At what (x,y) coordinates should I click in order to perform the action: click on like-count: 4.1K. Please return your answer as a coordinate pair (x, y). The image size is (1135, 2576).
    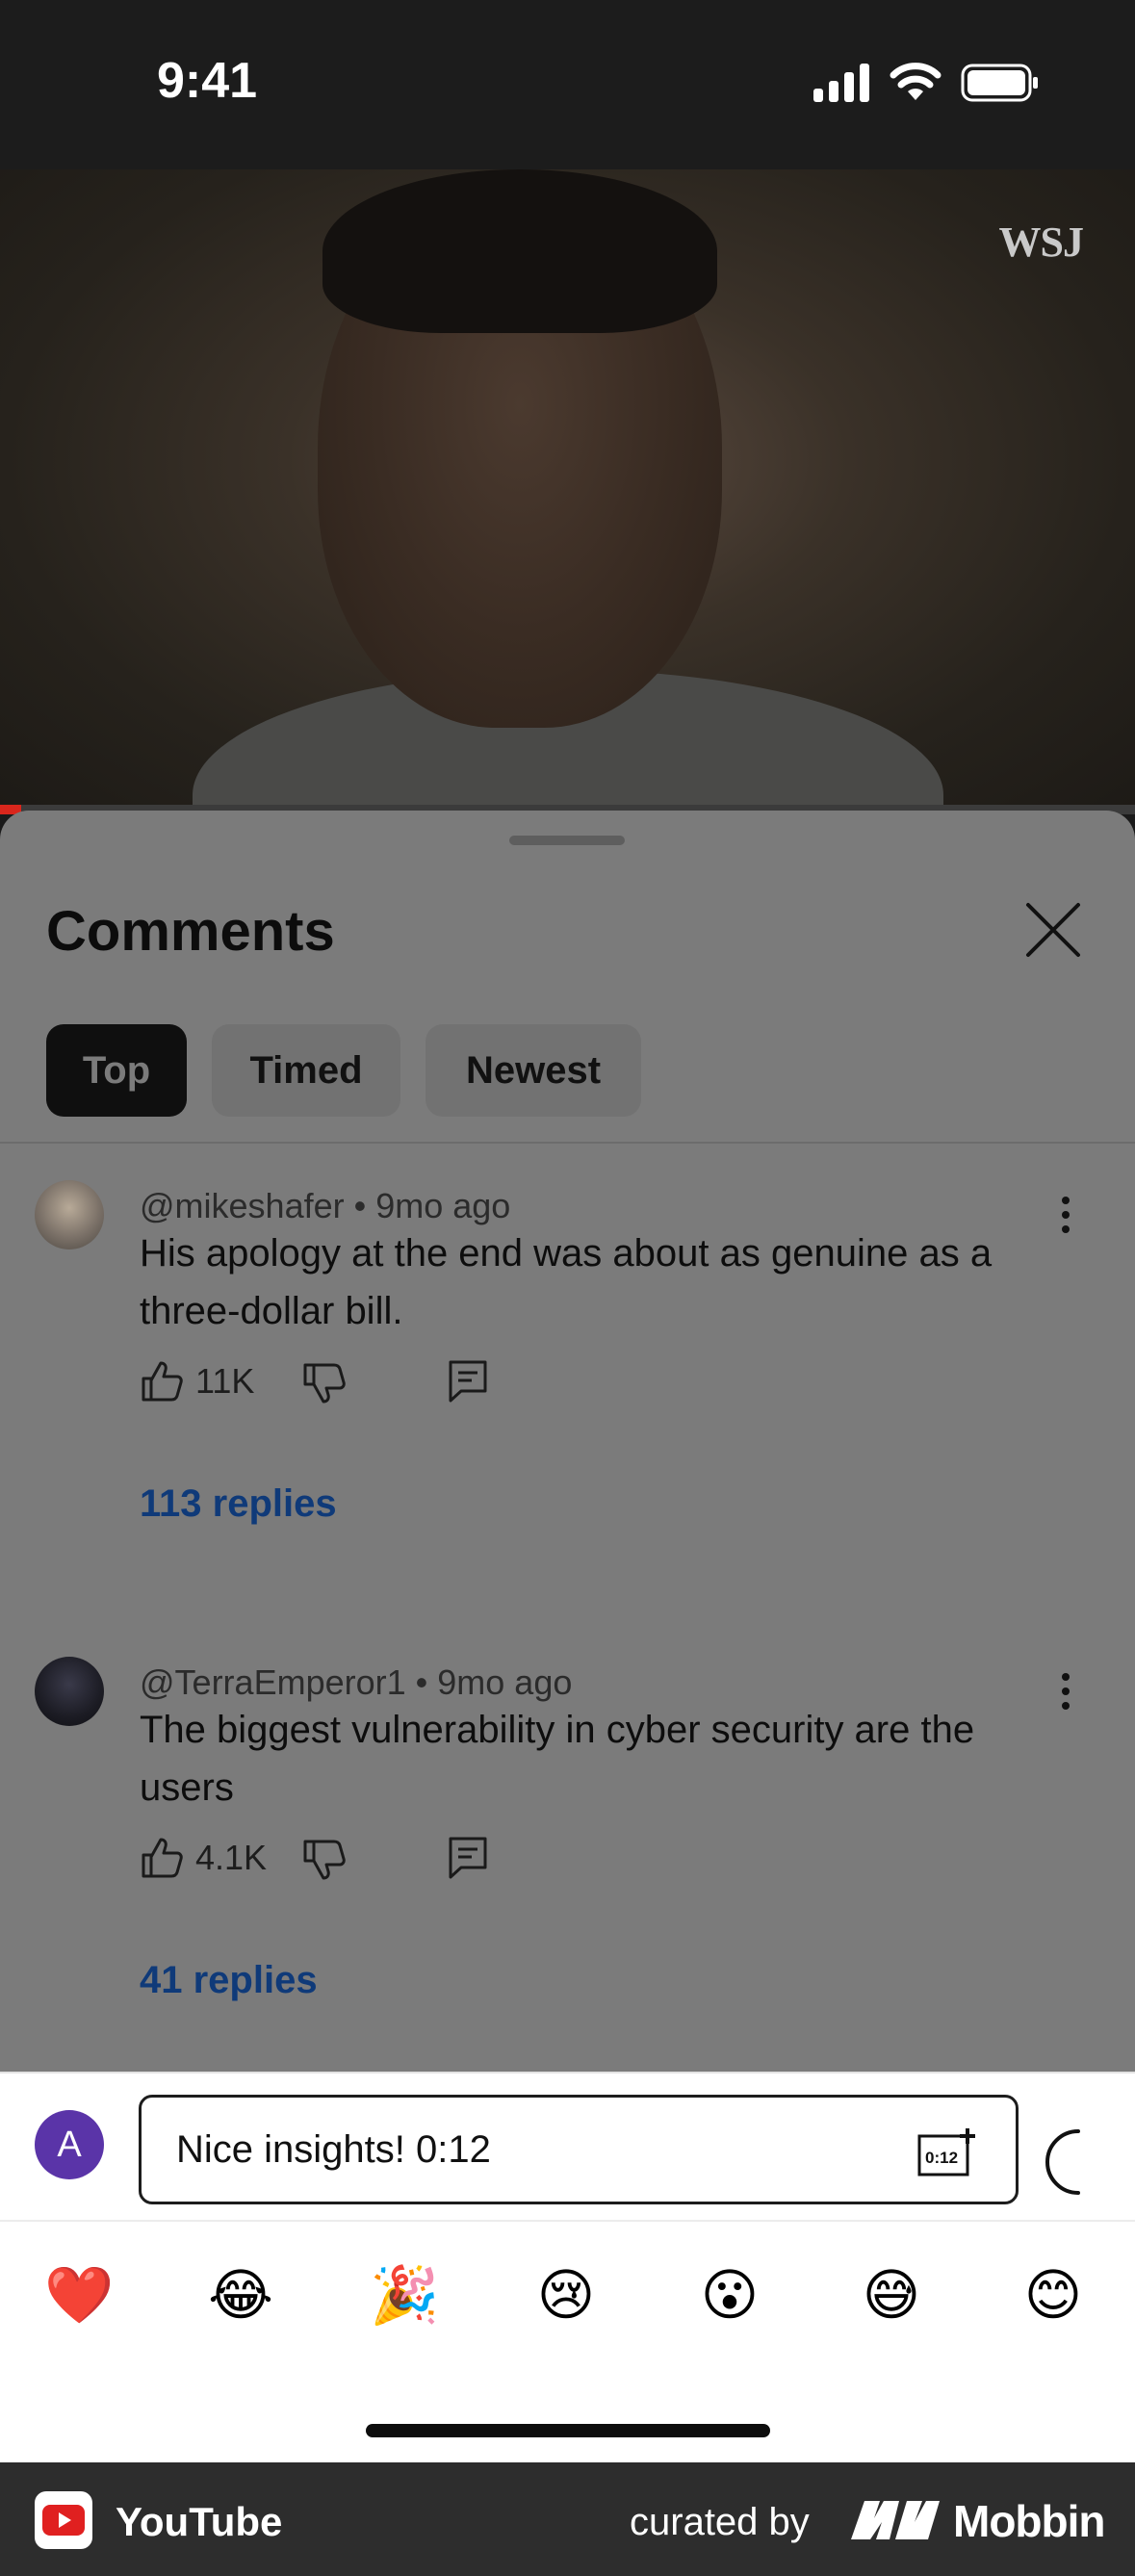
    Looking at the image, I should click on (231, 1858).